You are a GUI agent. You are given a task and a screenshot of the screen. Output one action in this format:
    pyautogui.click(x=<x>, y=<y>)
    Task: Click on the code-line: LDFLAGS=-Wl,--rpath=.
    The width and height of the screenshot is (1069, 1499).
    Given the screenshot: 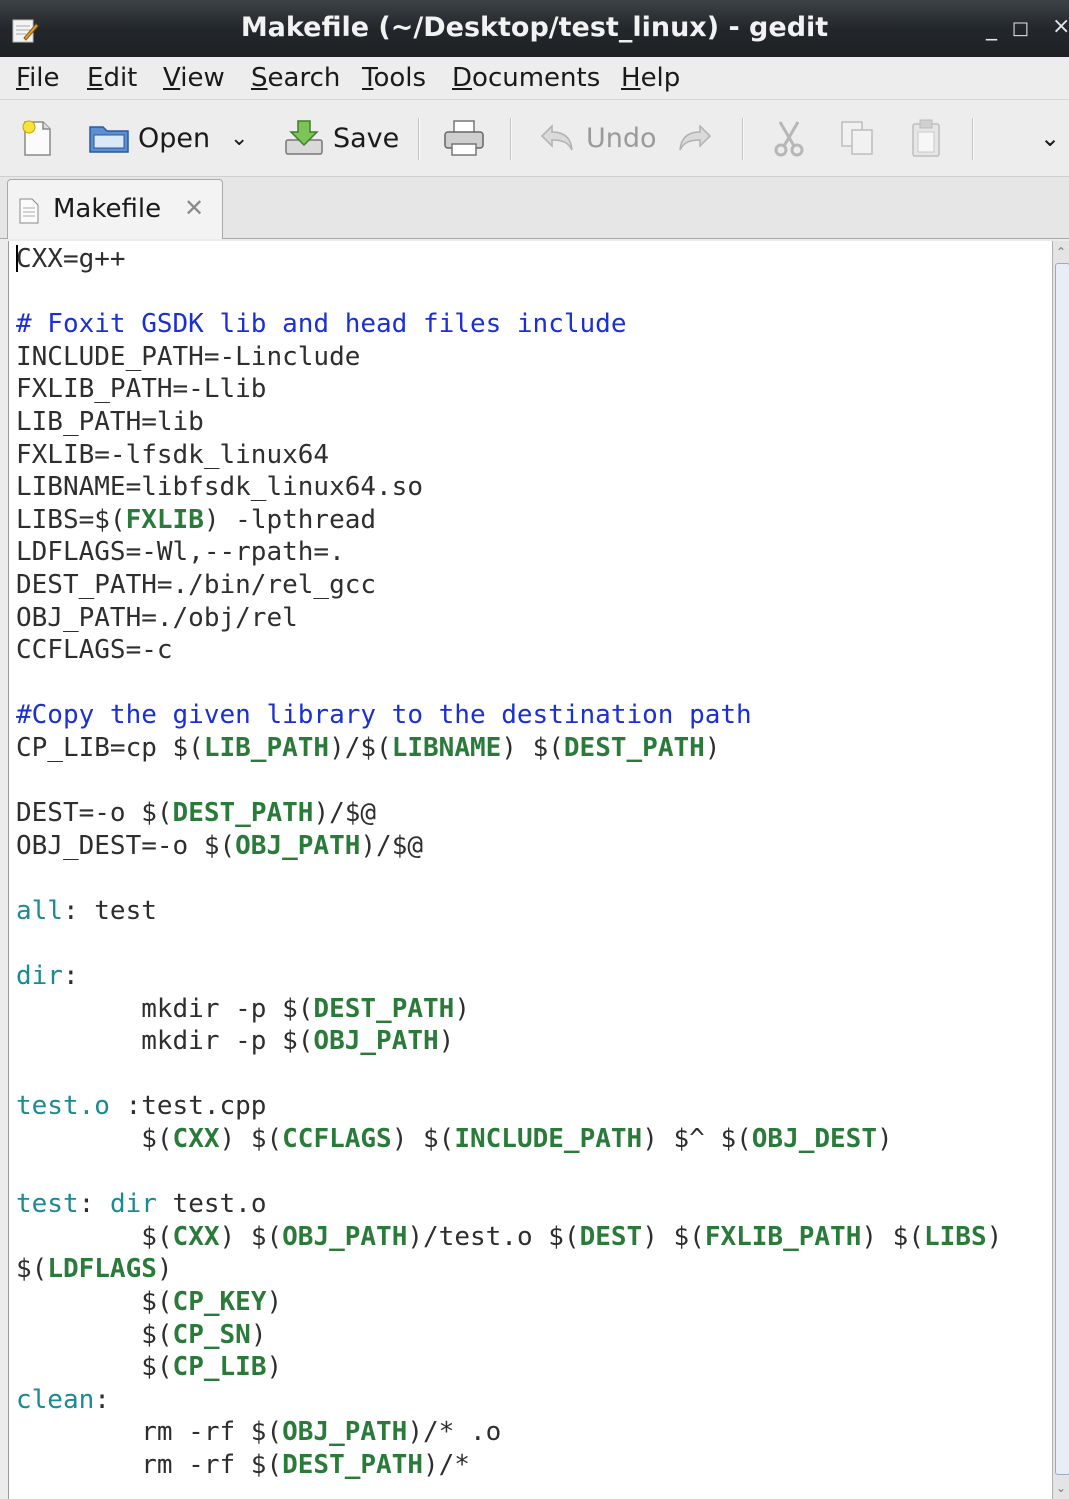 What is the action you would take?
    pyautogui.click(x=509, y=552)
    